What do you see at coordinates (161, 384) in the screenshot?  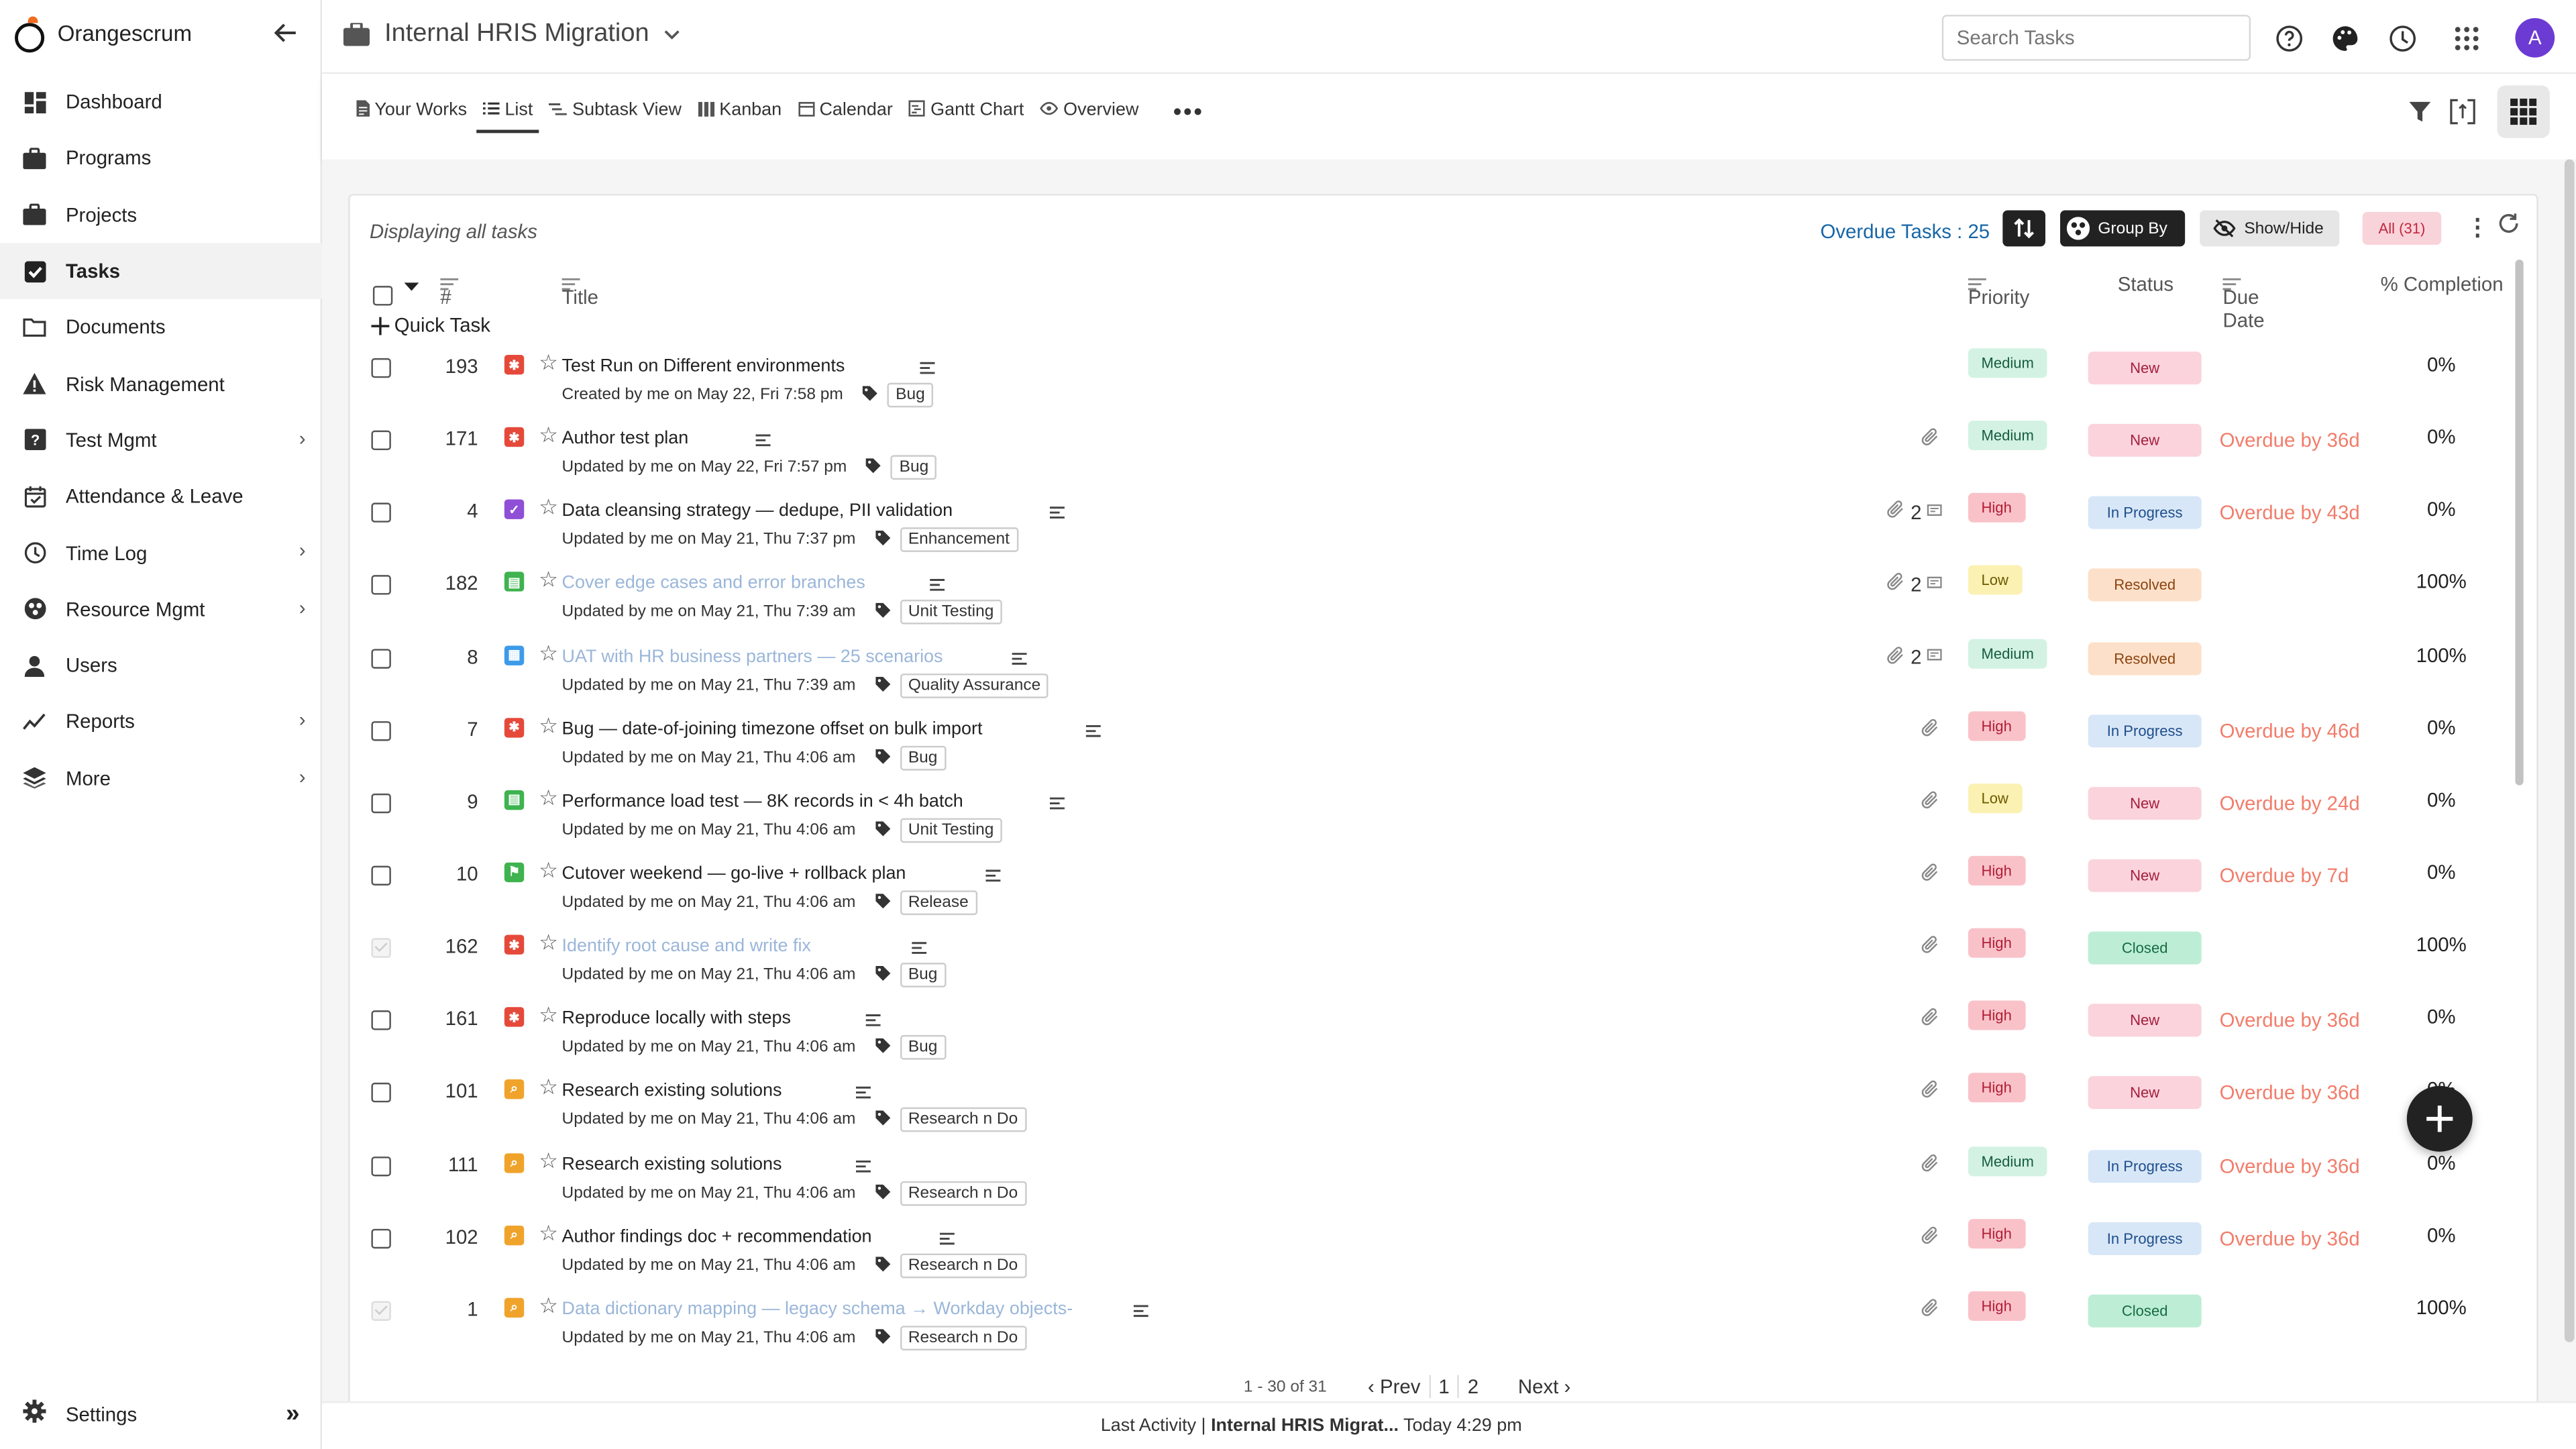 I see `sidebar-item-risk-management: Risk Management` at bounding box center [161, 384].